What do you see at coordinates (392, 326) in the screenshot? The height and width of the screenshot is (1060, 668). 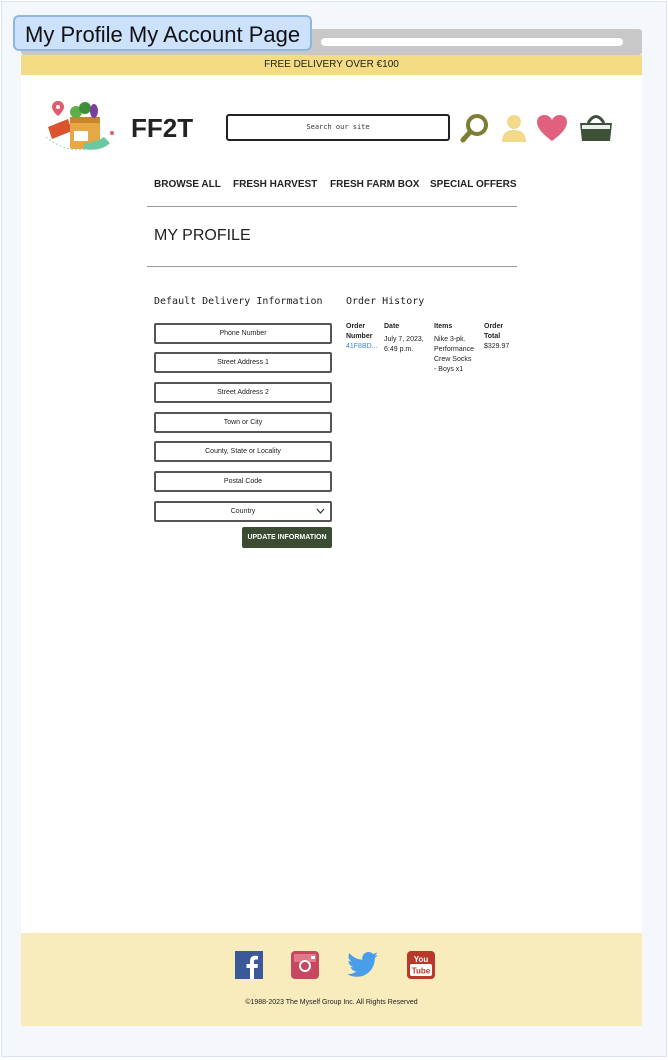 I see `col-header-date: Date` at bounding box center [392, 326].